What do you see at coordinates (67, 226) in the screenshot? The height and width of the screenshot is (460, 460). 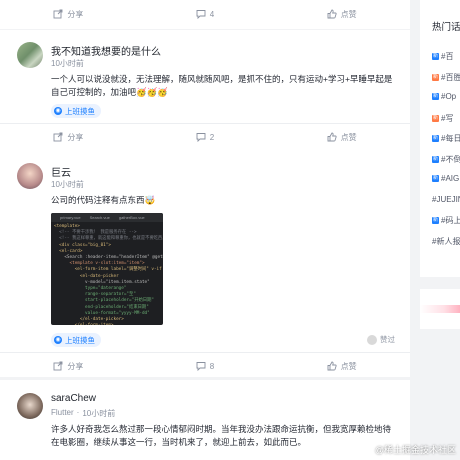 I see `code-line: <template>` at bounding box center [67, 226].